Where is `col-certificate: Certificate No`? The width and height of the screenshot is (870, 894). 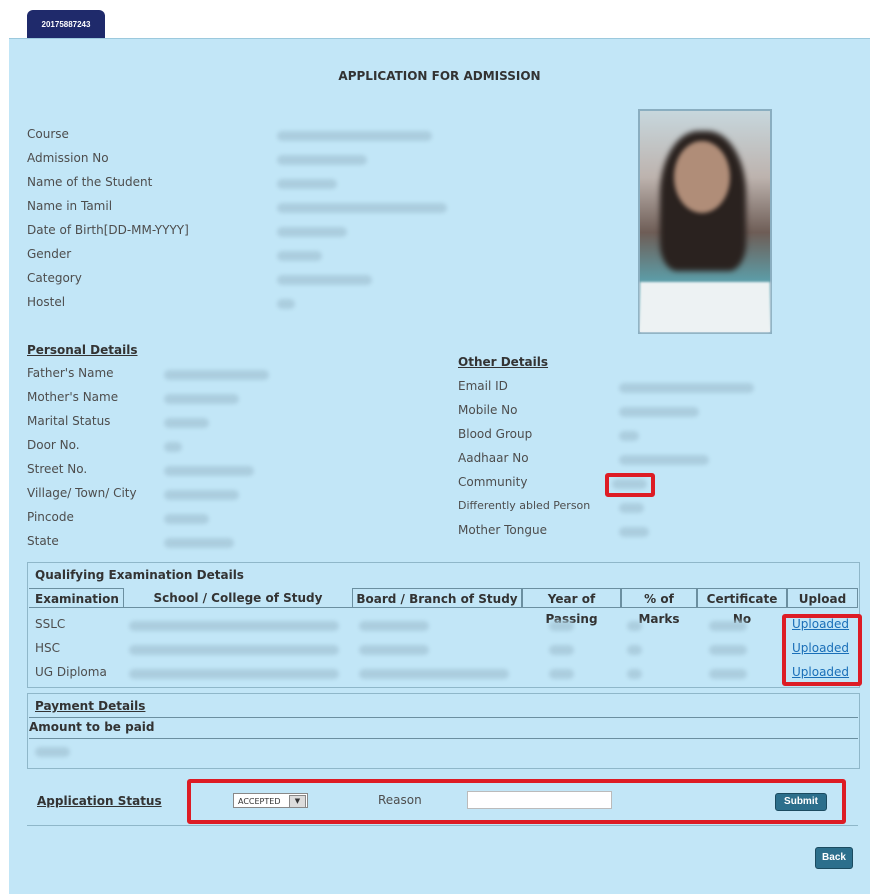
col-certificate: Certificate No is located at coordinates (742, 607).